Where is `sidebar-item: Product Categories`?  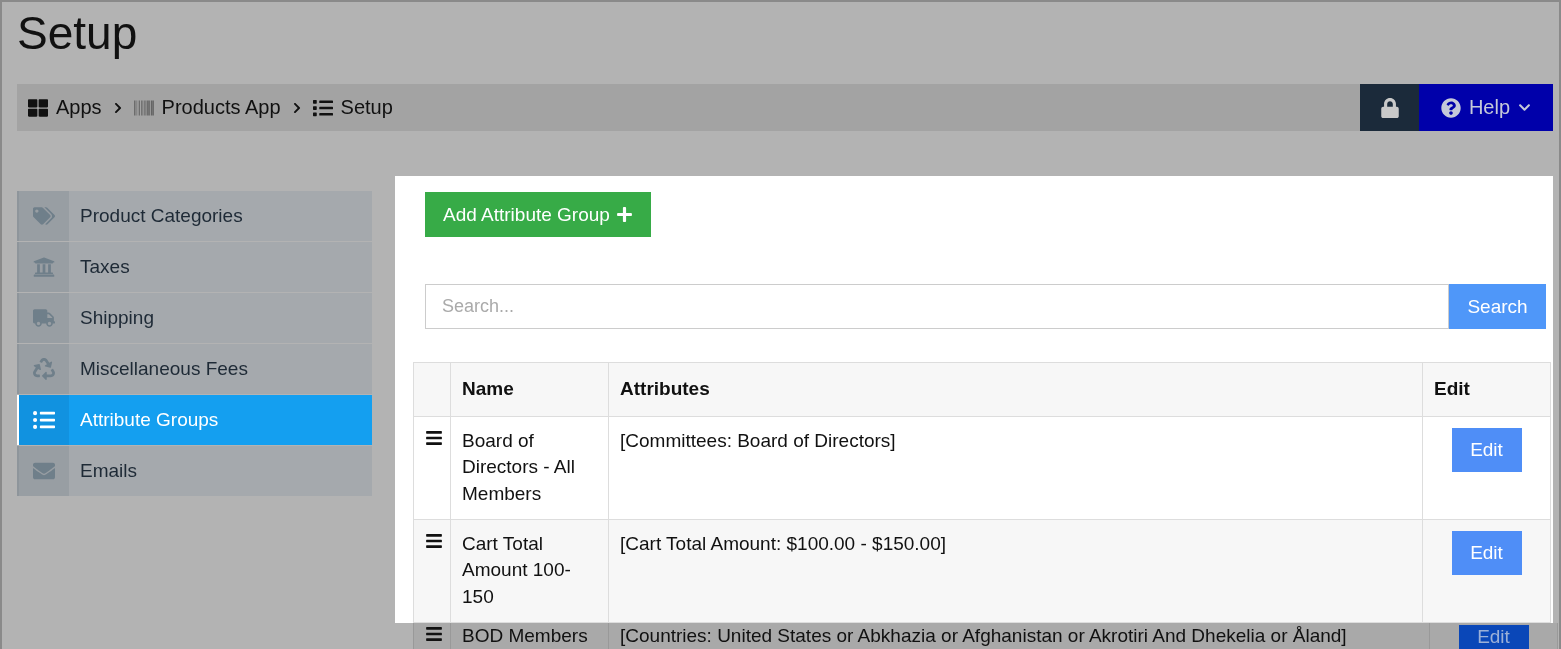 sidebar-item: Product Categories is located at coordinates (194, 216).